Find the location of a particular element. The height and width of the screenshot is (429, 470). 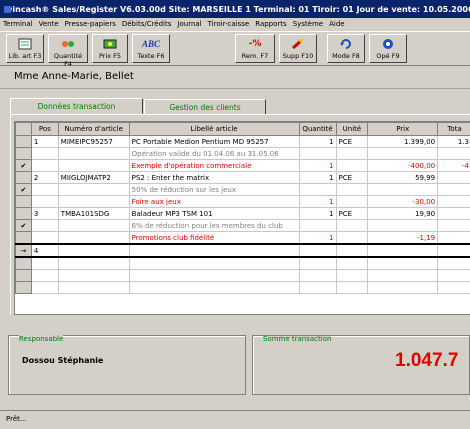

mode-button: Mode F8 is located at coordinates (346, 48).